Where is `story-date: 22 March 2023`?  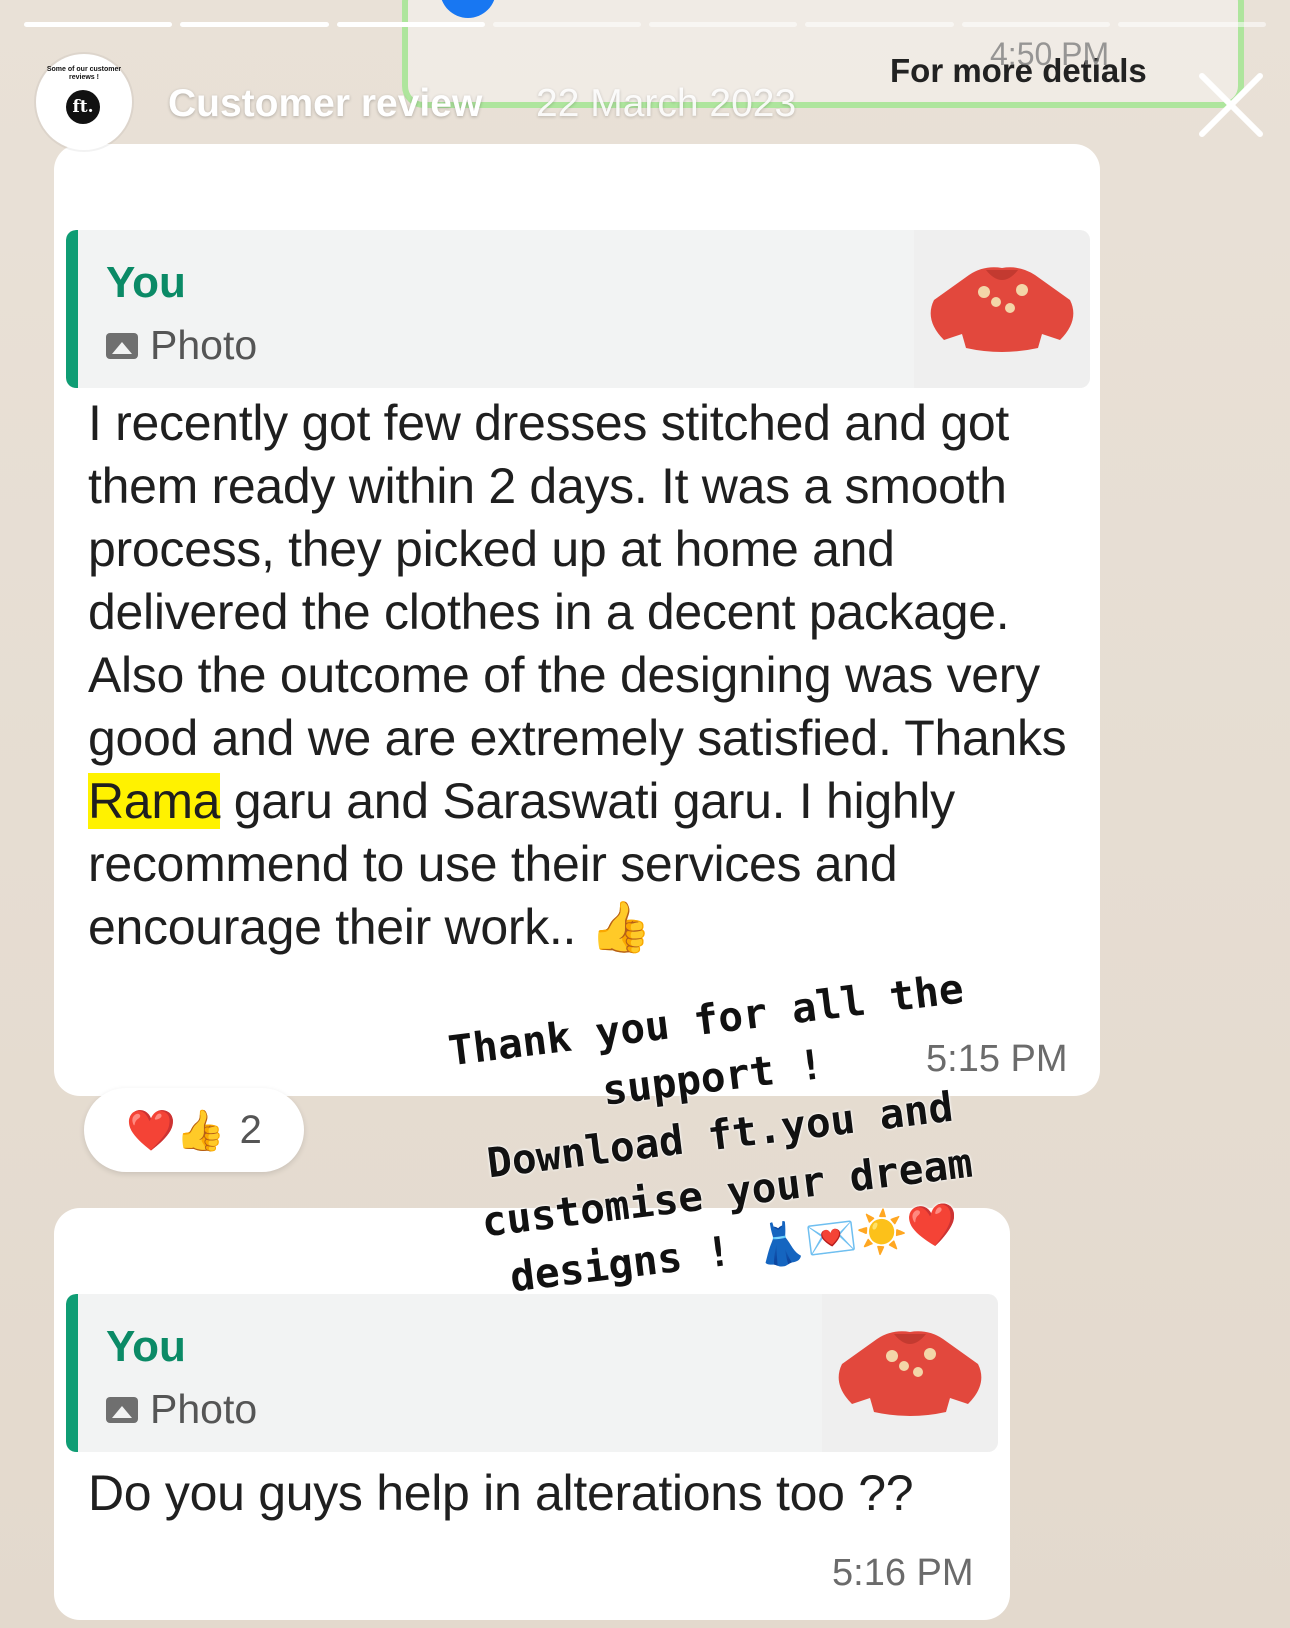
story-date: 22 March 2023 is located at coordinates (666, 103).